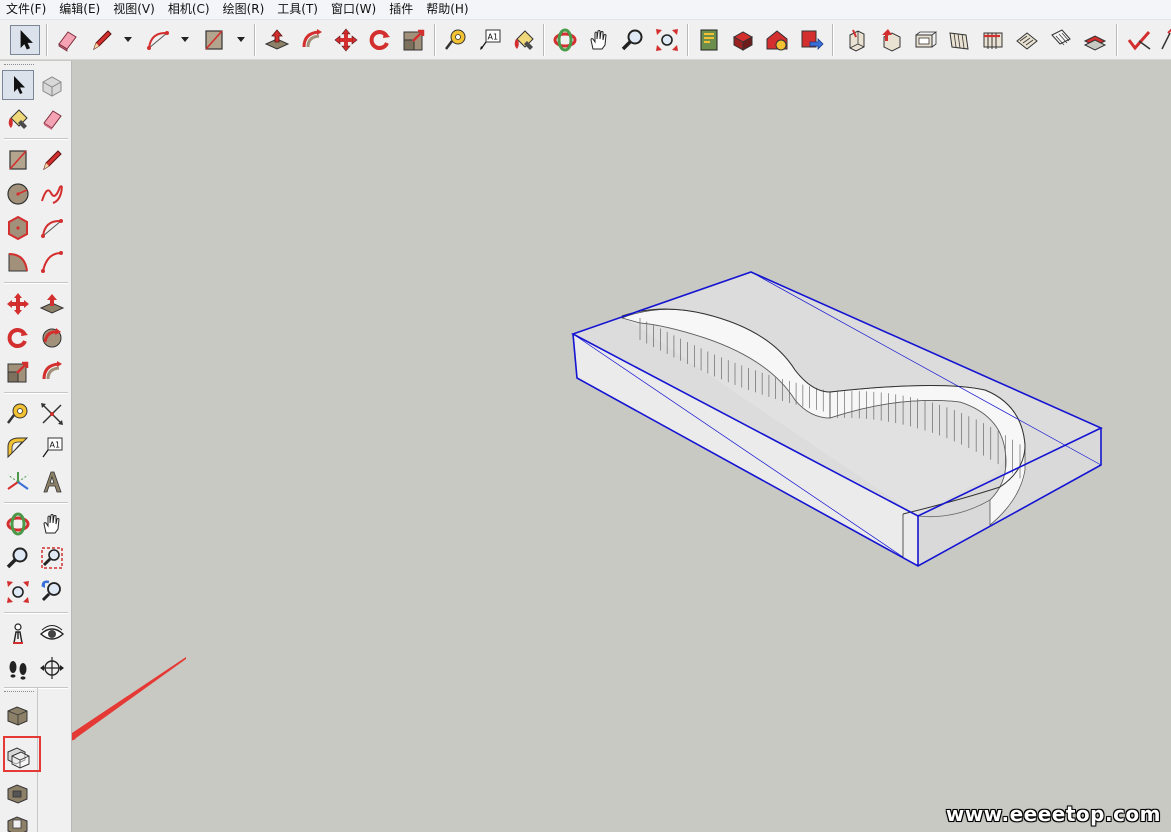  What do you see at coordinates (26, 9) in the screenshot?
I see `menu-file: 文件(F)` at bounding box center [26, 9].